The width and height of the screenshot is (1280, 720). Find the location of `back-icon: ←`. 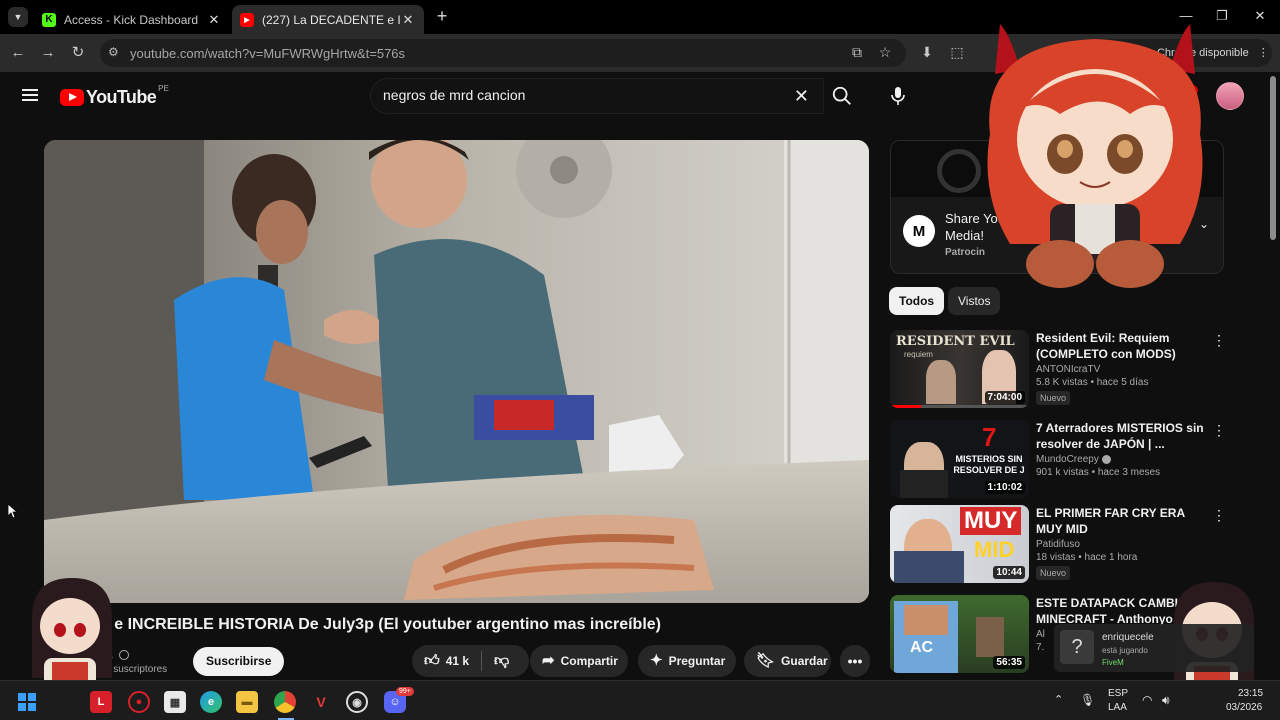

back-icon: ← is located at coordinates (18, 53).